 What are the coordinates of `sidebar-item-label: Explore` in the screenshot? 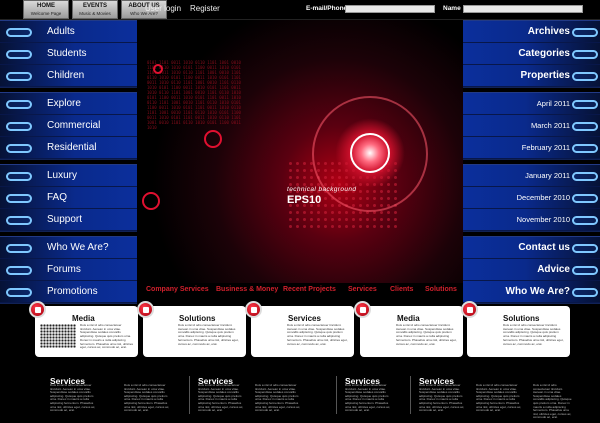 It's located at (64, 103).